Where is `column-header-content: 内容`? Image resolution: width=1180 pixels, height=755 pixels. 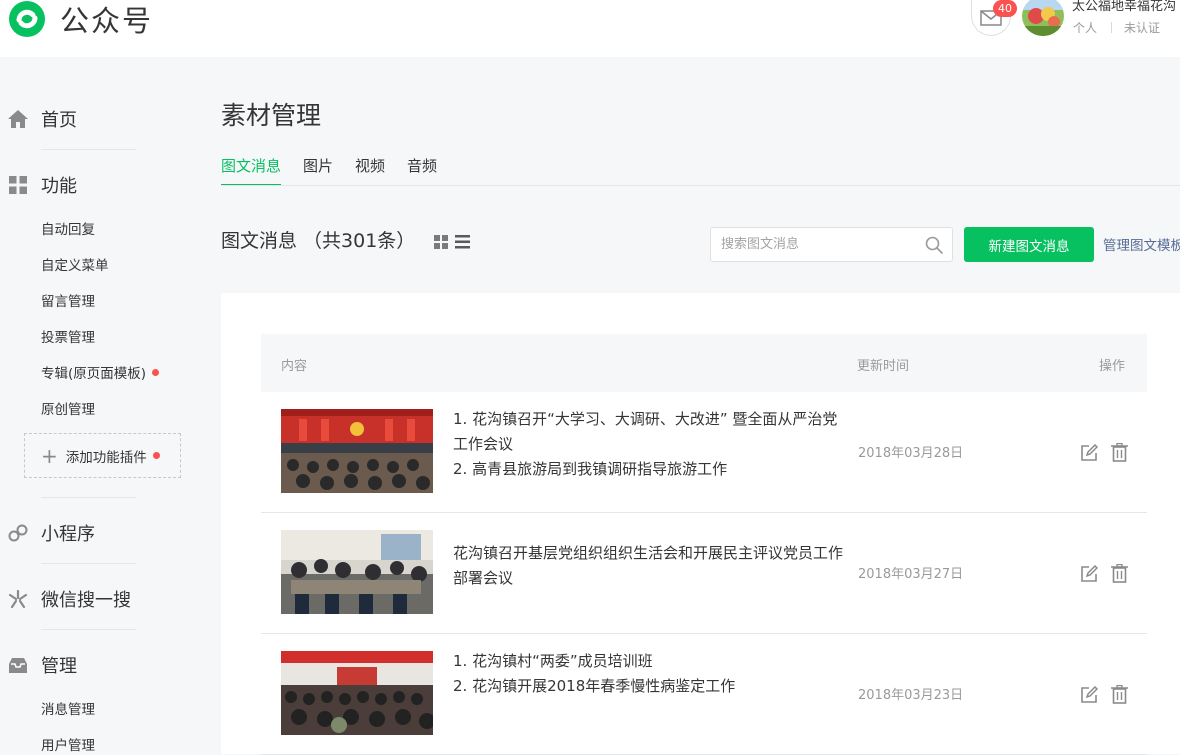
column-header-content: 内容 is located at coordinates (294, 366).